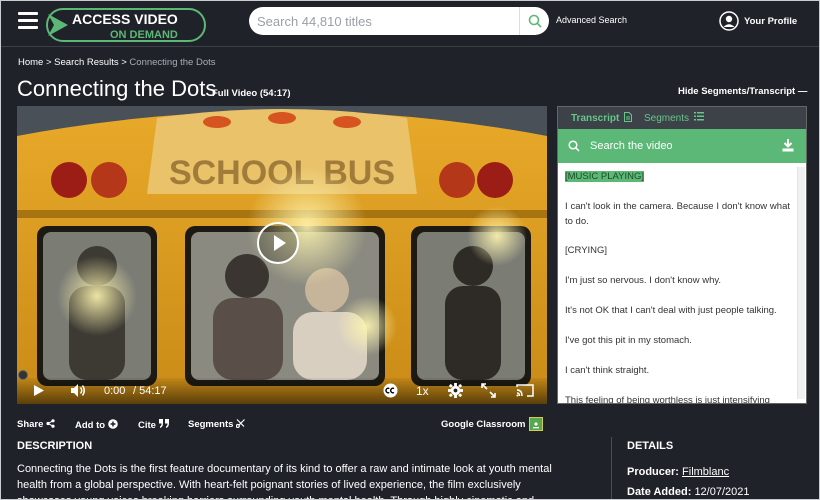  Describe the element at coordinates (483, 424) in the screenshot. I see `google-classroom-button: Google Classroom` at that location.